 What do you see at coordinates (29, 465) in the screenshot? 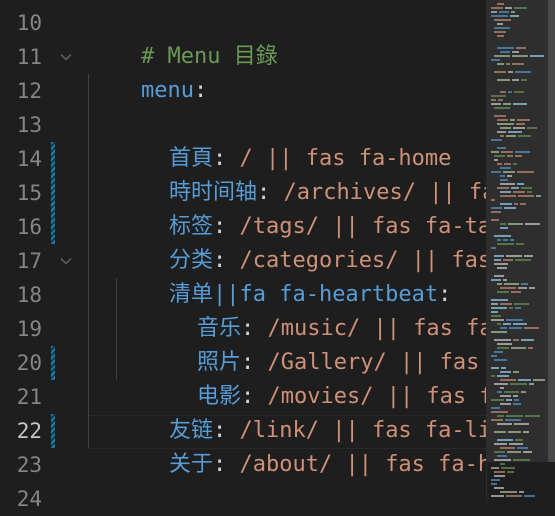
I see `line-number: 23` at bounding box center [29, 465].